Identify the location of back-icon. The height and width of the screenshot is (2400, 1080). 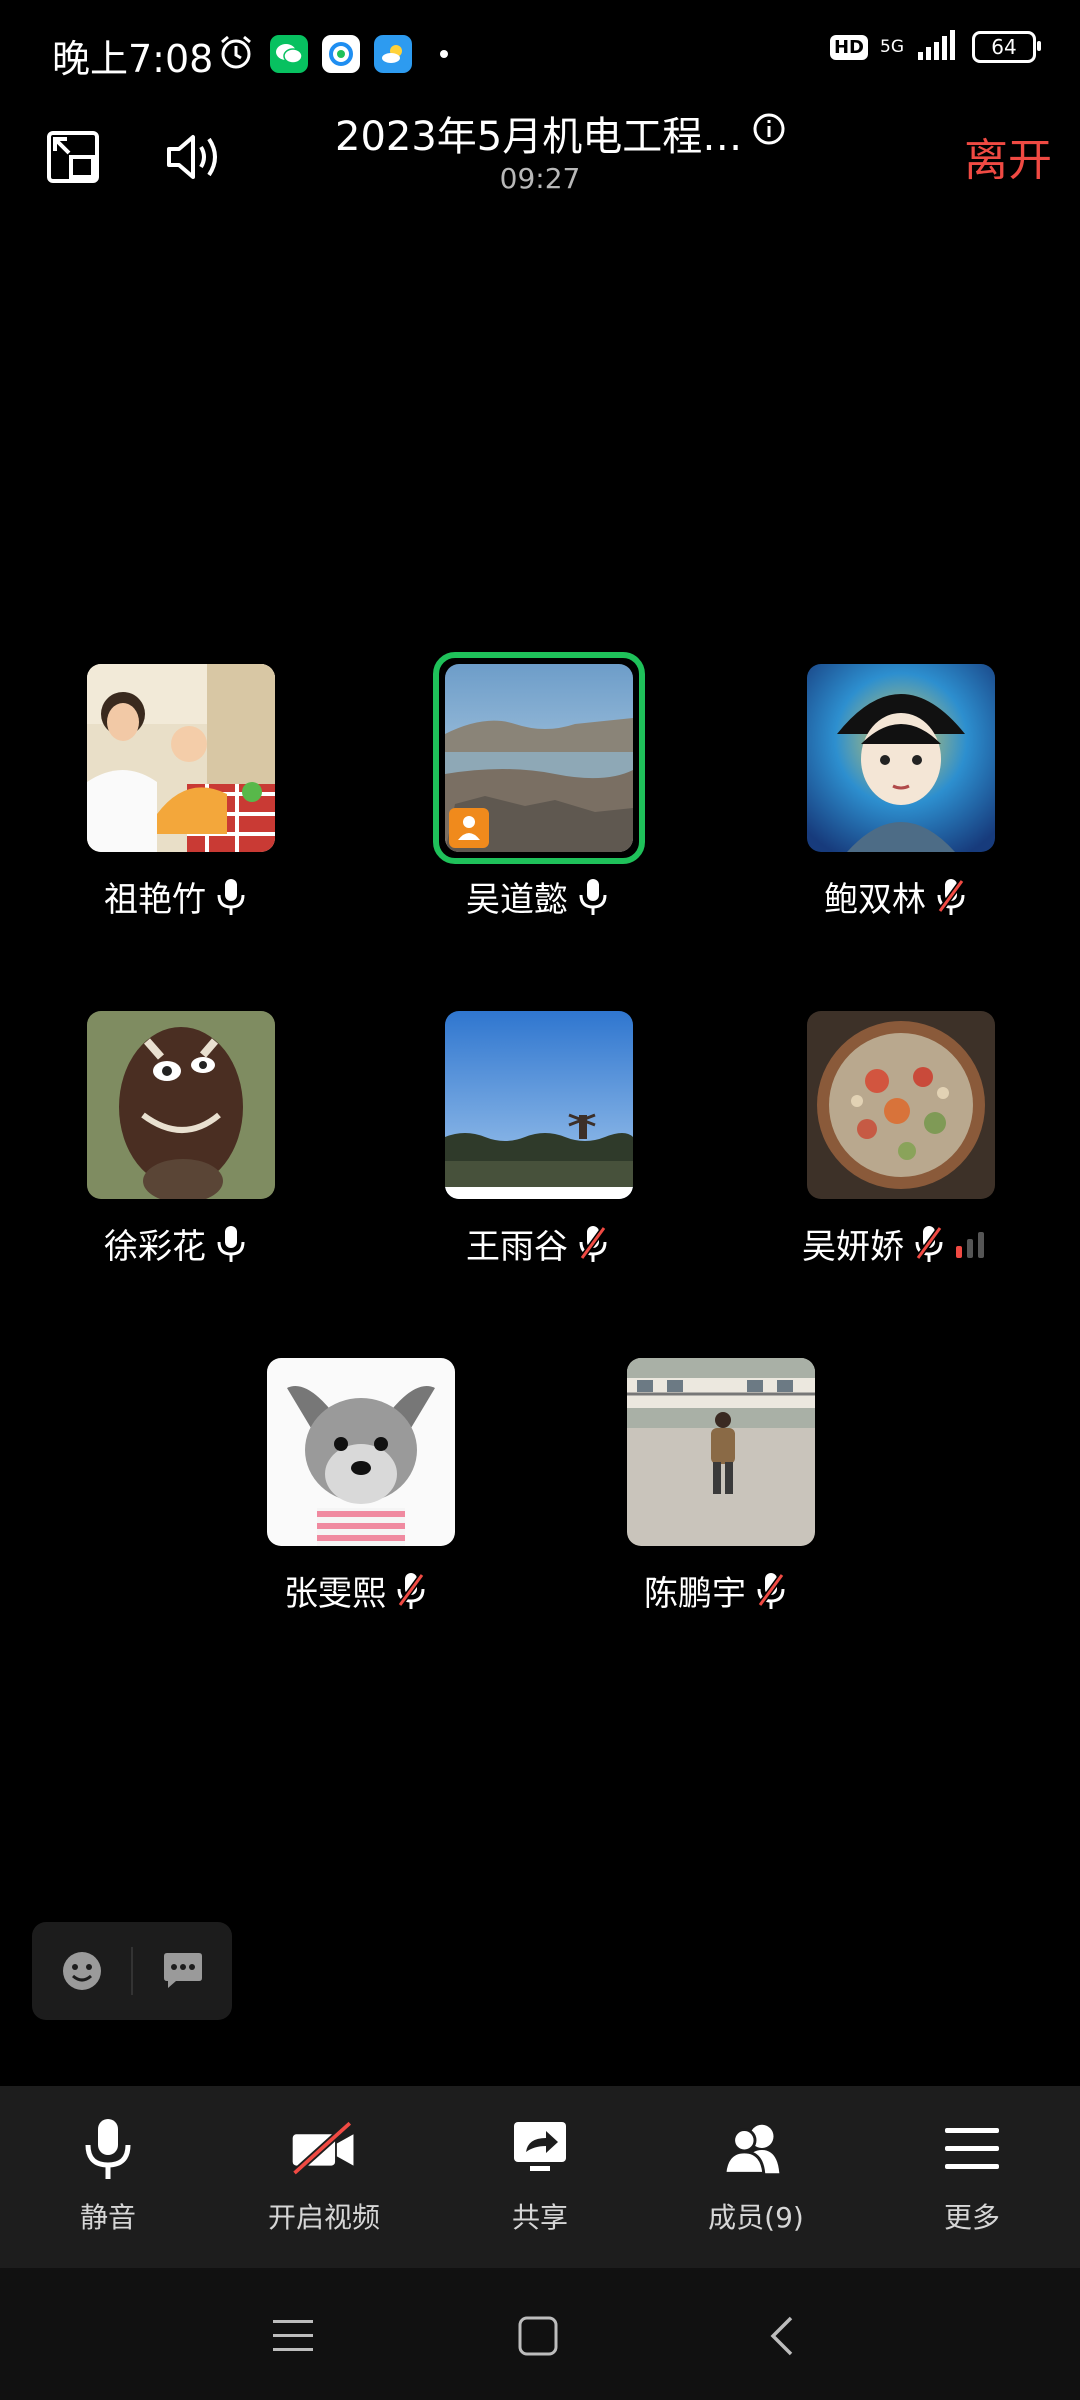
(781, 2336).